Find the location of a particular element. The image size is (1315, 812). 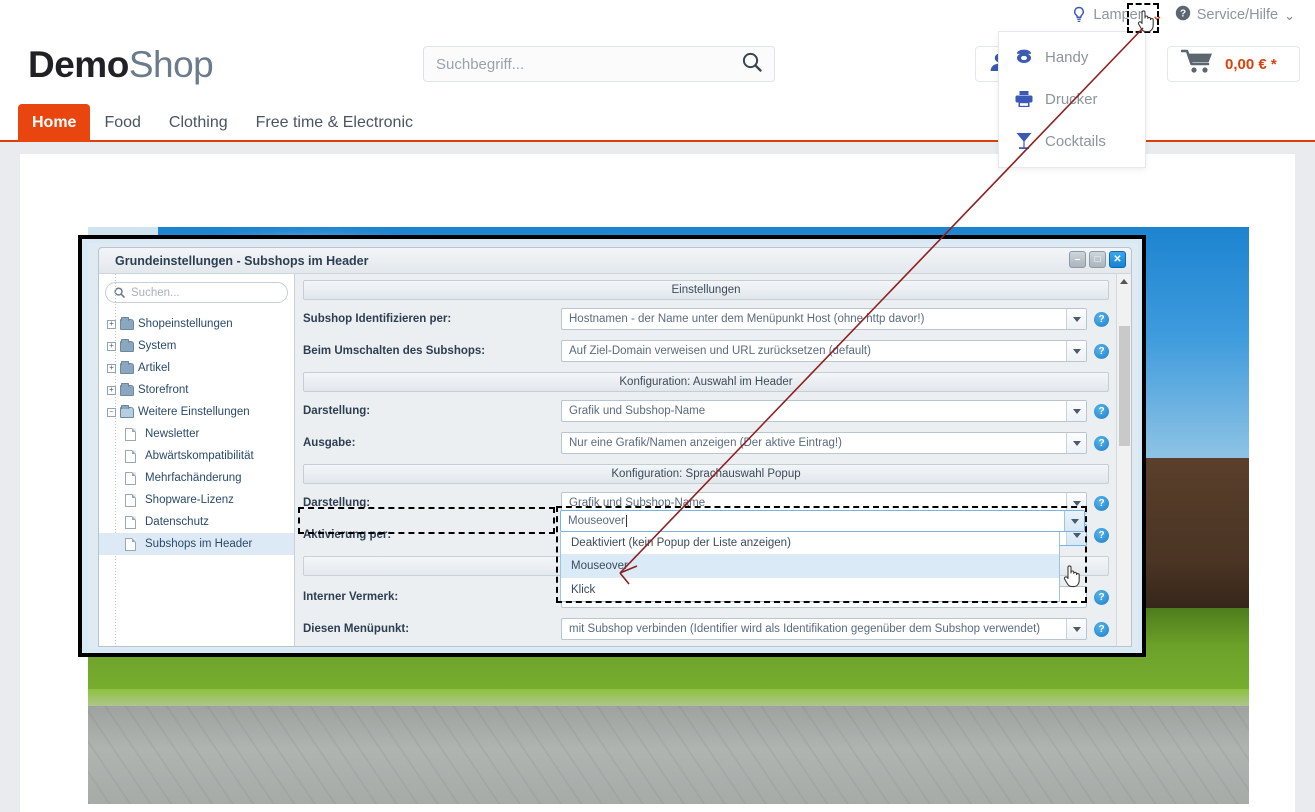

top-utility-bar: Lampen ⌄ ? Service/Hilfe ⌄ is located at coordinates (657, 15).